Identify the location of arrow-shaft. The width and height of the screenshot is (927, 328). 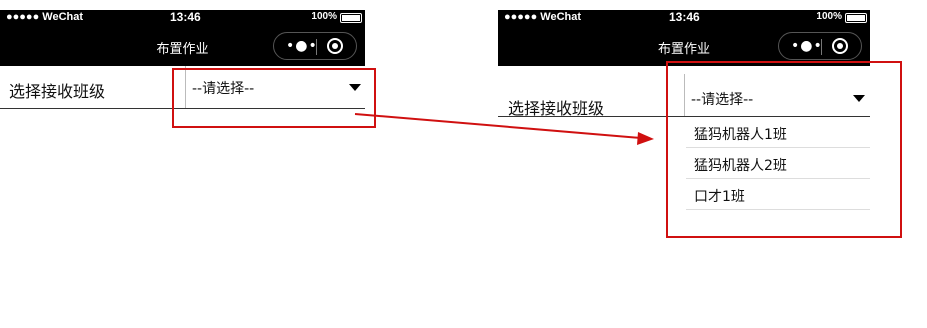
(498, 126).